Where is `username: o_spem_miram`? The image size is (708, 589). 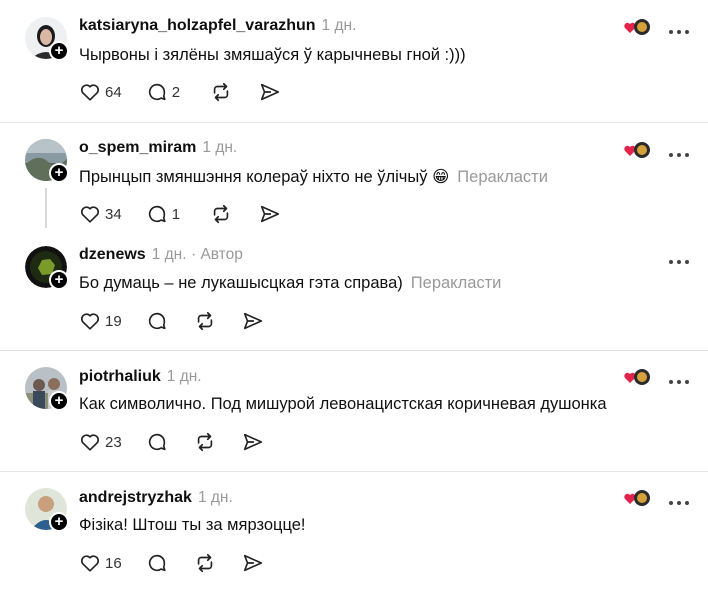
username: o_spem_miram is located at coordinates (137, 147).